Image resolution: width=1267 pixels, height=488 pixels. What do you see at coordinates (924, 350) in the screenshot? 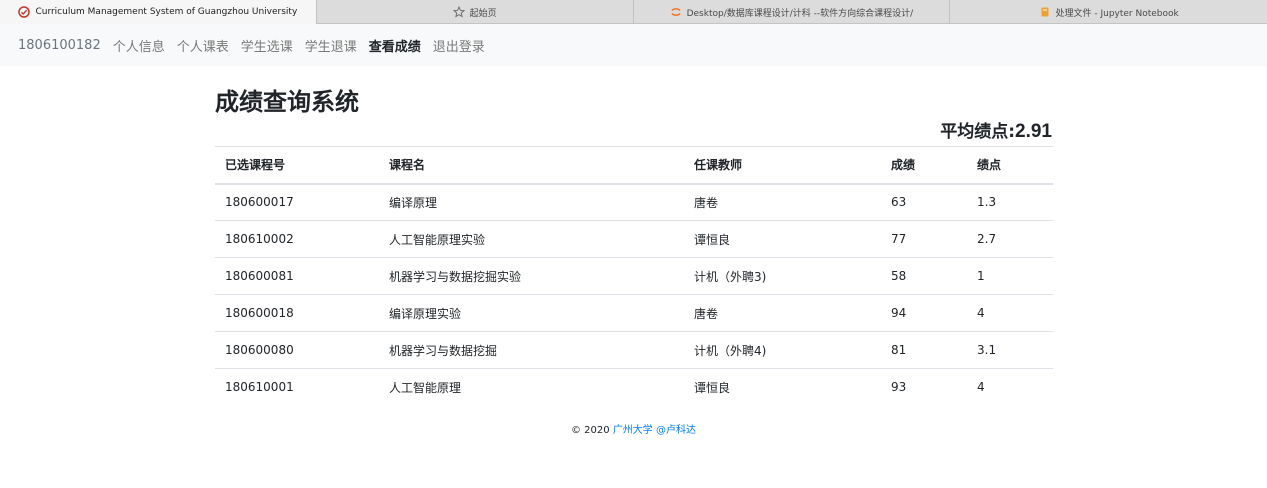
I see `cell-score: 81` at bounding box center [924, 350].